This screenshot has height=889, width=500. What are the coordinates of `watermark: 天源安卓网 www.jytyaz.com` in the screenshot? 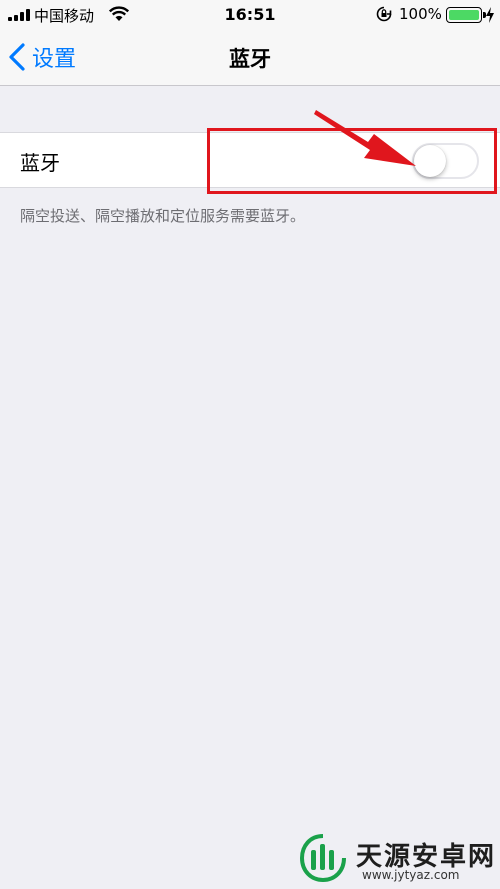 It's located at (396, 858).